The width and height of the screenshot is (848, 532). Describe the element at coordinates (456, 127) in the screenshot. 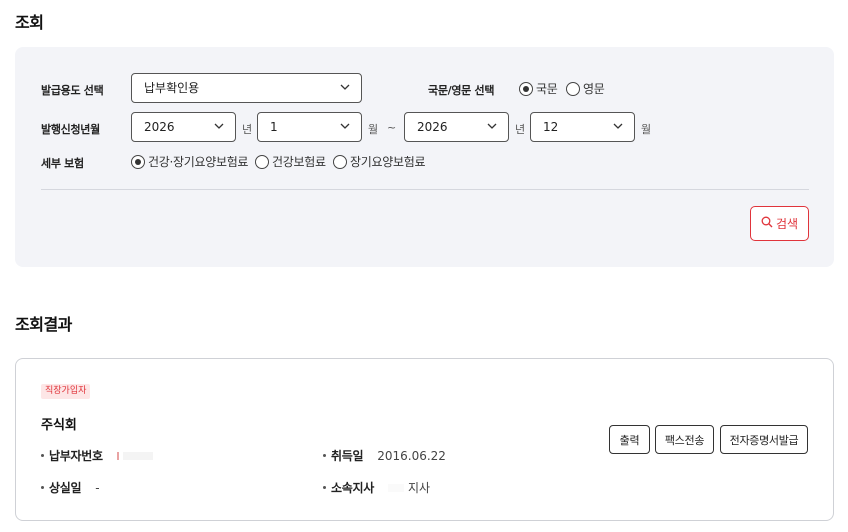

I see `to-year-select: 2026` at that location.